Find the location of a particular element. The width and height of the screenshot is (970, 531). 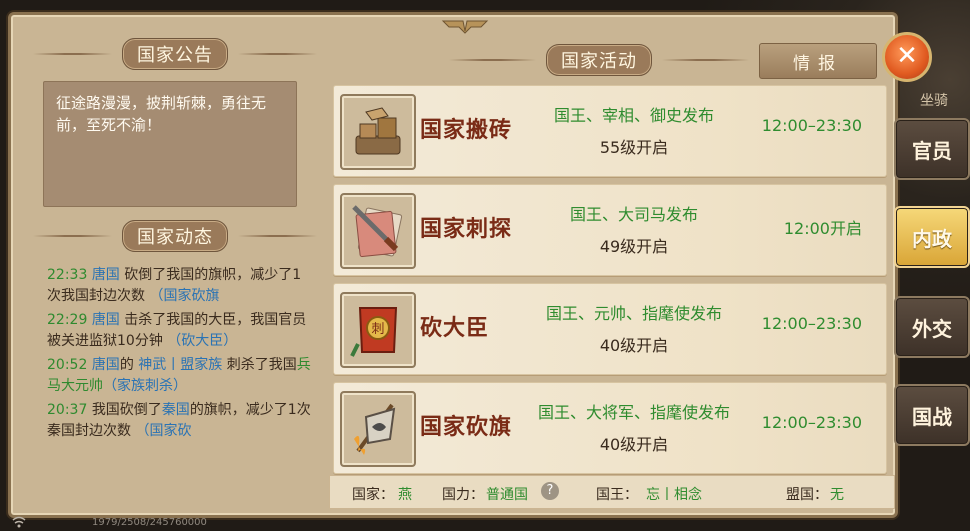

status-king-label: 国王： is located at coordinates (617, 495).